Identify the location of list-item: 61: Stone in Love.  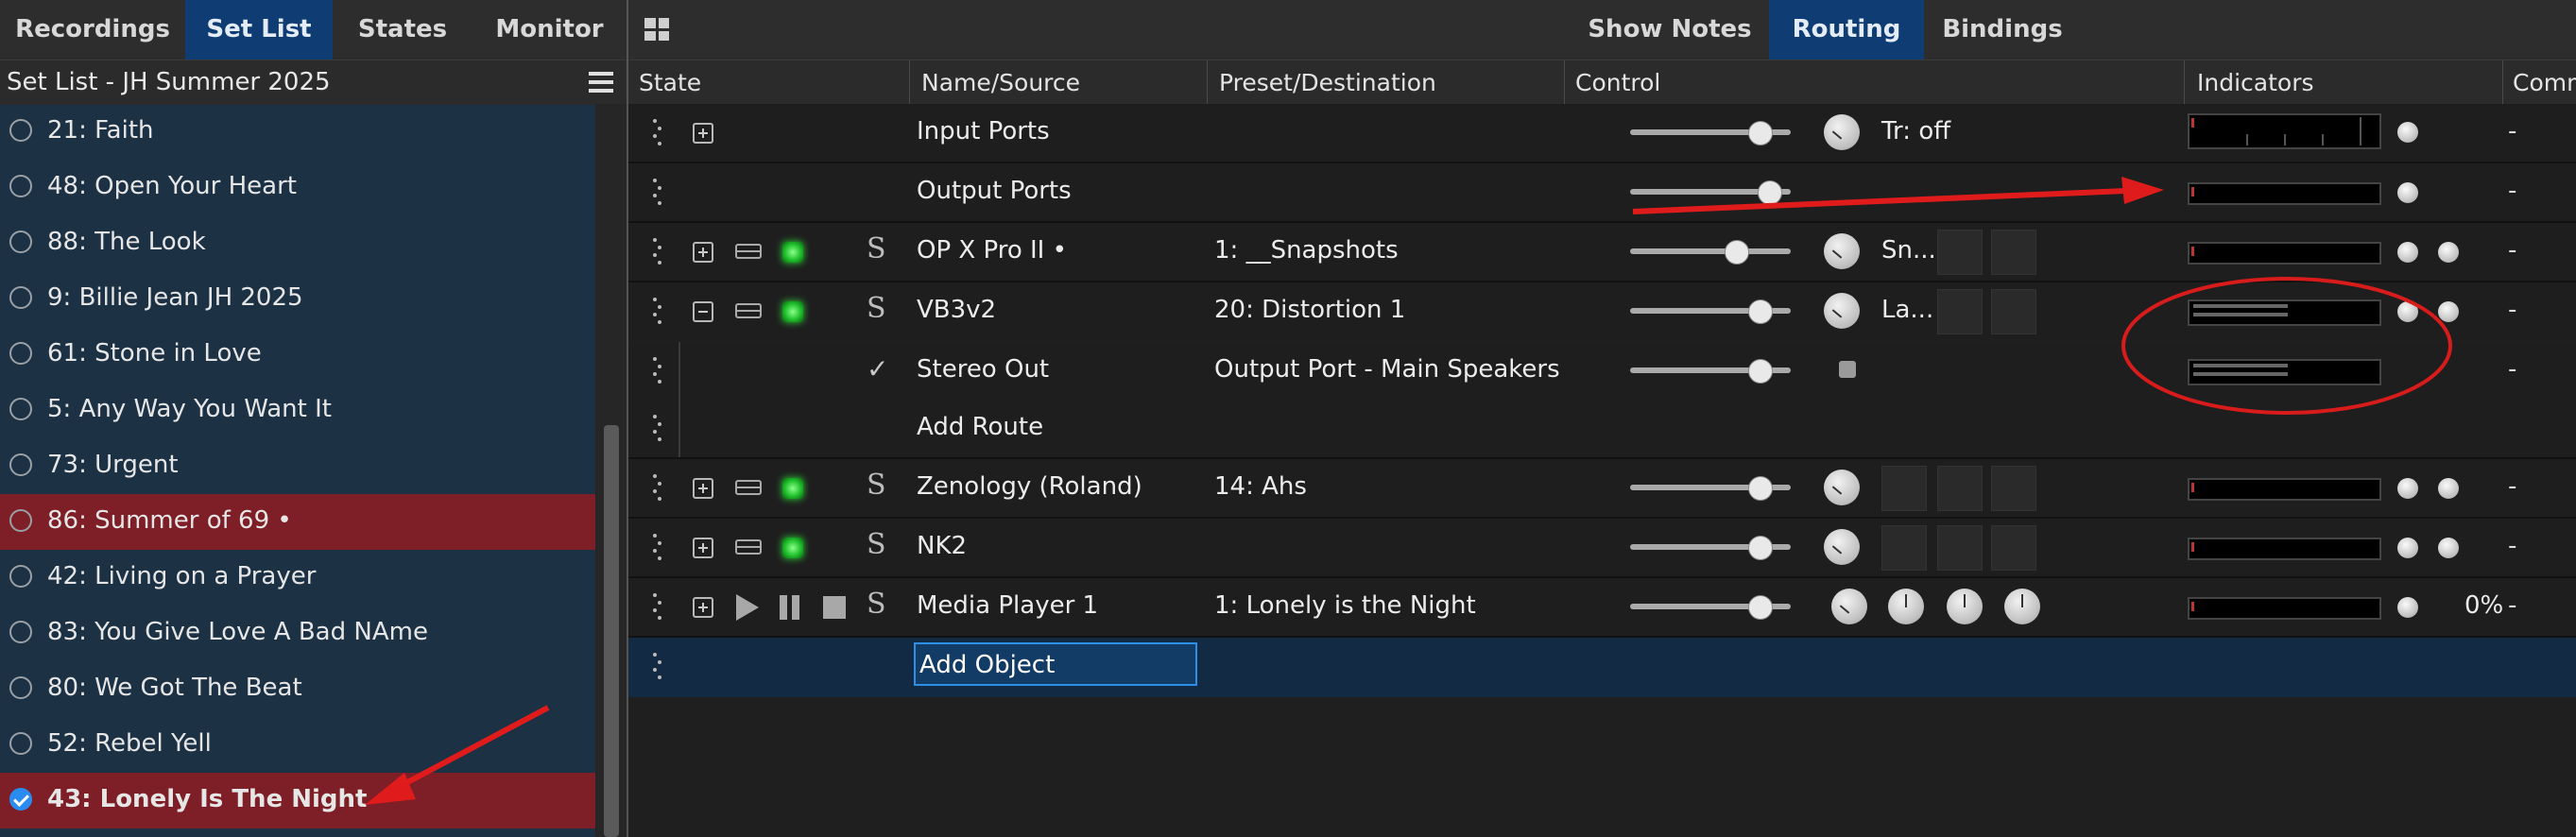
(297, 355).